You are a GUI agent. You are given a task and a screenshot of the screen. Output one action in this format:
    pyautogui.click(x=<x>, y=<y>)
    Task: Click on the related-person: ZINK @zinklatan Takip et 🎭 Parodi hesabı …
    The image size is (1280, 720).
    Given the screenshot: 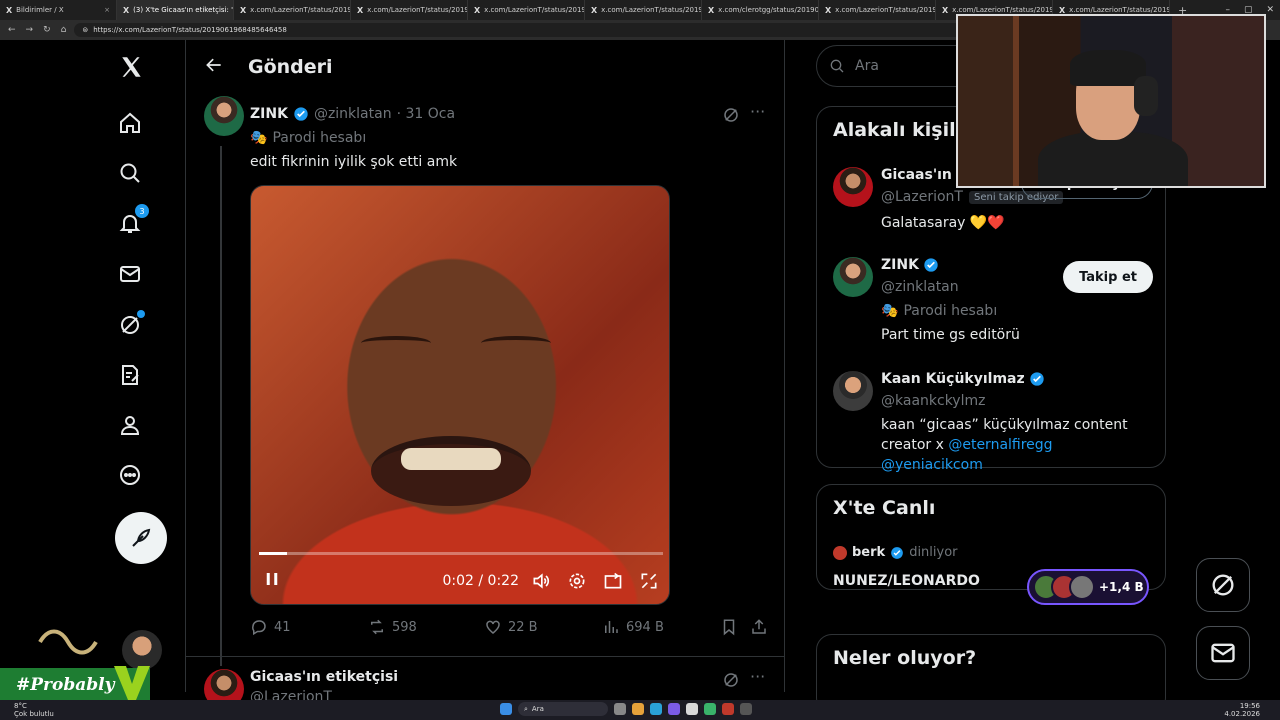 What is the action you would take?
    pyautogui.click(x=993, y=302)
    